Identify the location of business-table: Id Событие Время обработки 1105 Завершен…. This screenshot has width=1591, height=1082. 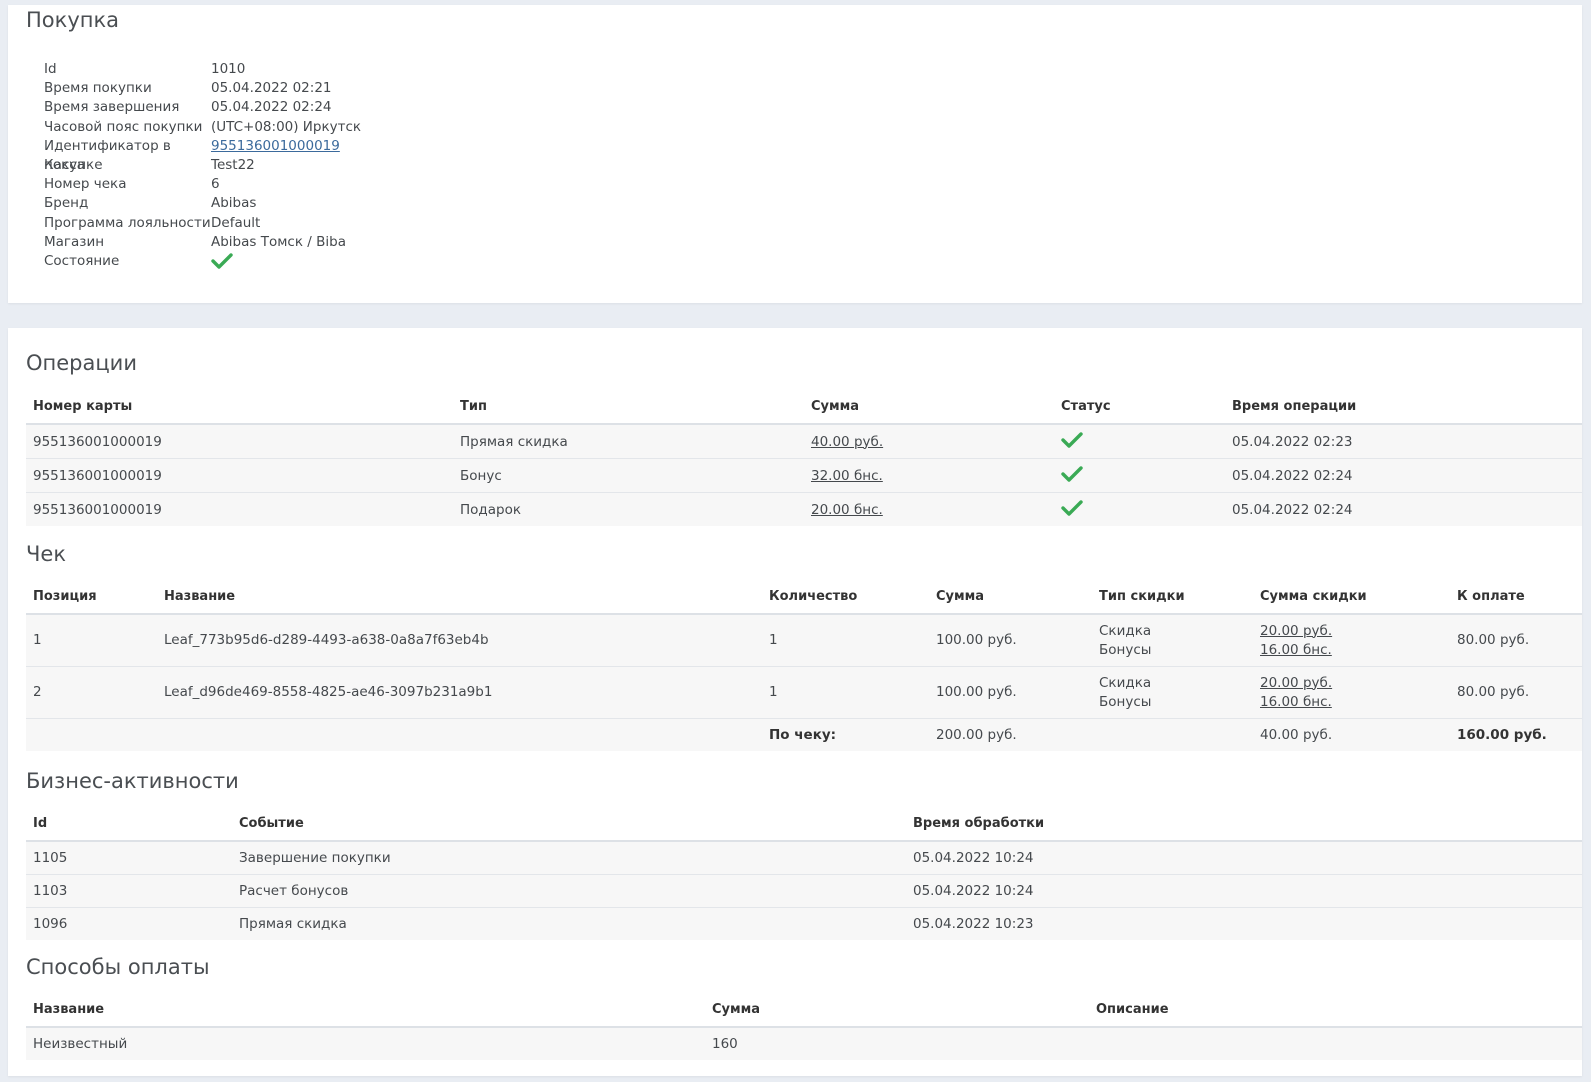
(804, 873).